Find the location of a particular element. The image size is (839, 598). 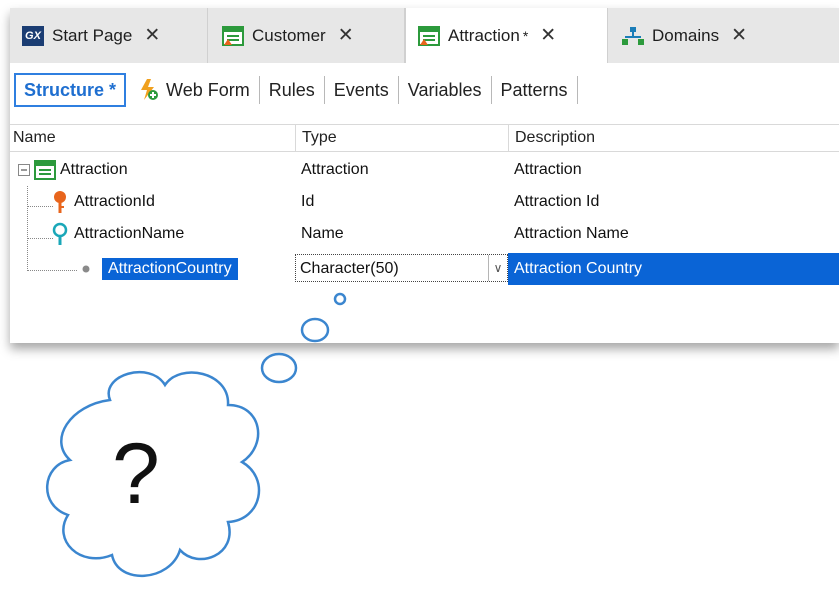

thought-bubble-dot-medium is located at coordinates (315, 330).